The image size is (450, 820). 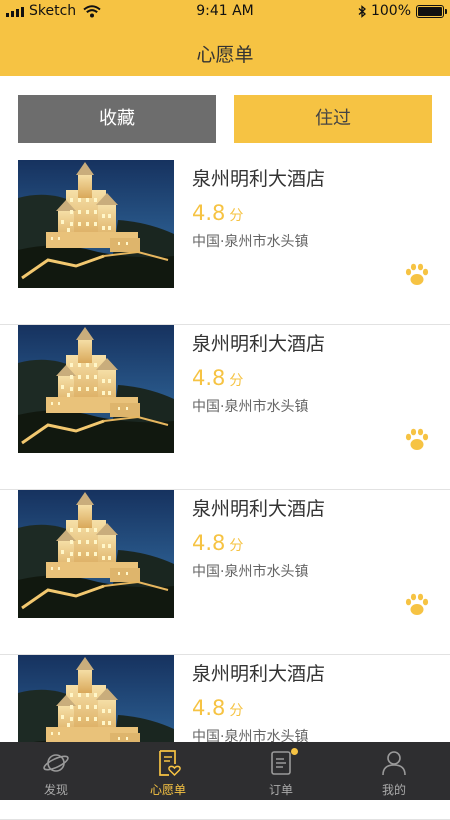 I want to click on tab-bar-label: 心愿单, so click(x=167, y=790).